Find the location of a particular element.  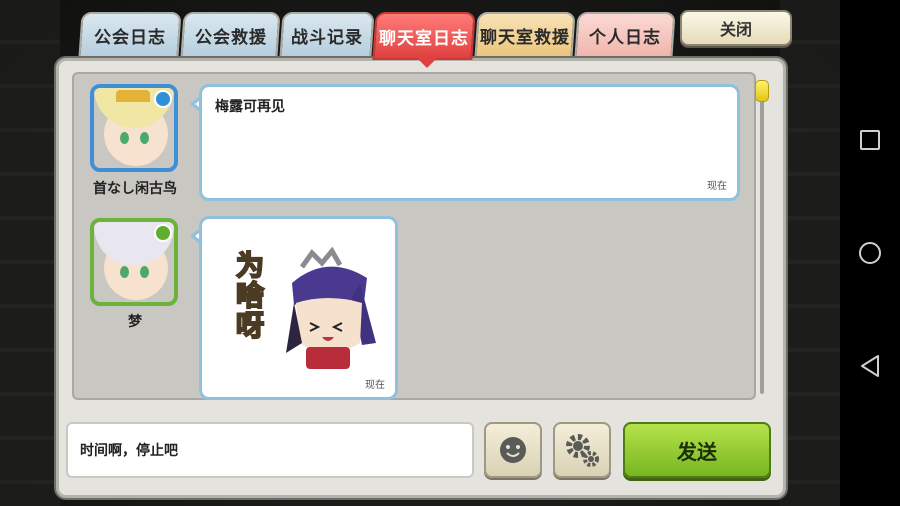

emoji-button is located at coordinates (513, 450).